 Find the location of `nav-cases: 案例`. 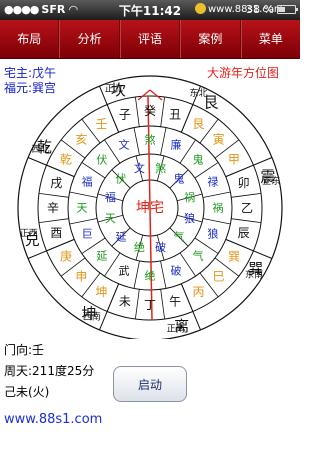

nav-cases: 案例 is located at coordinates (210, 39).